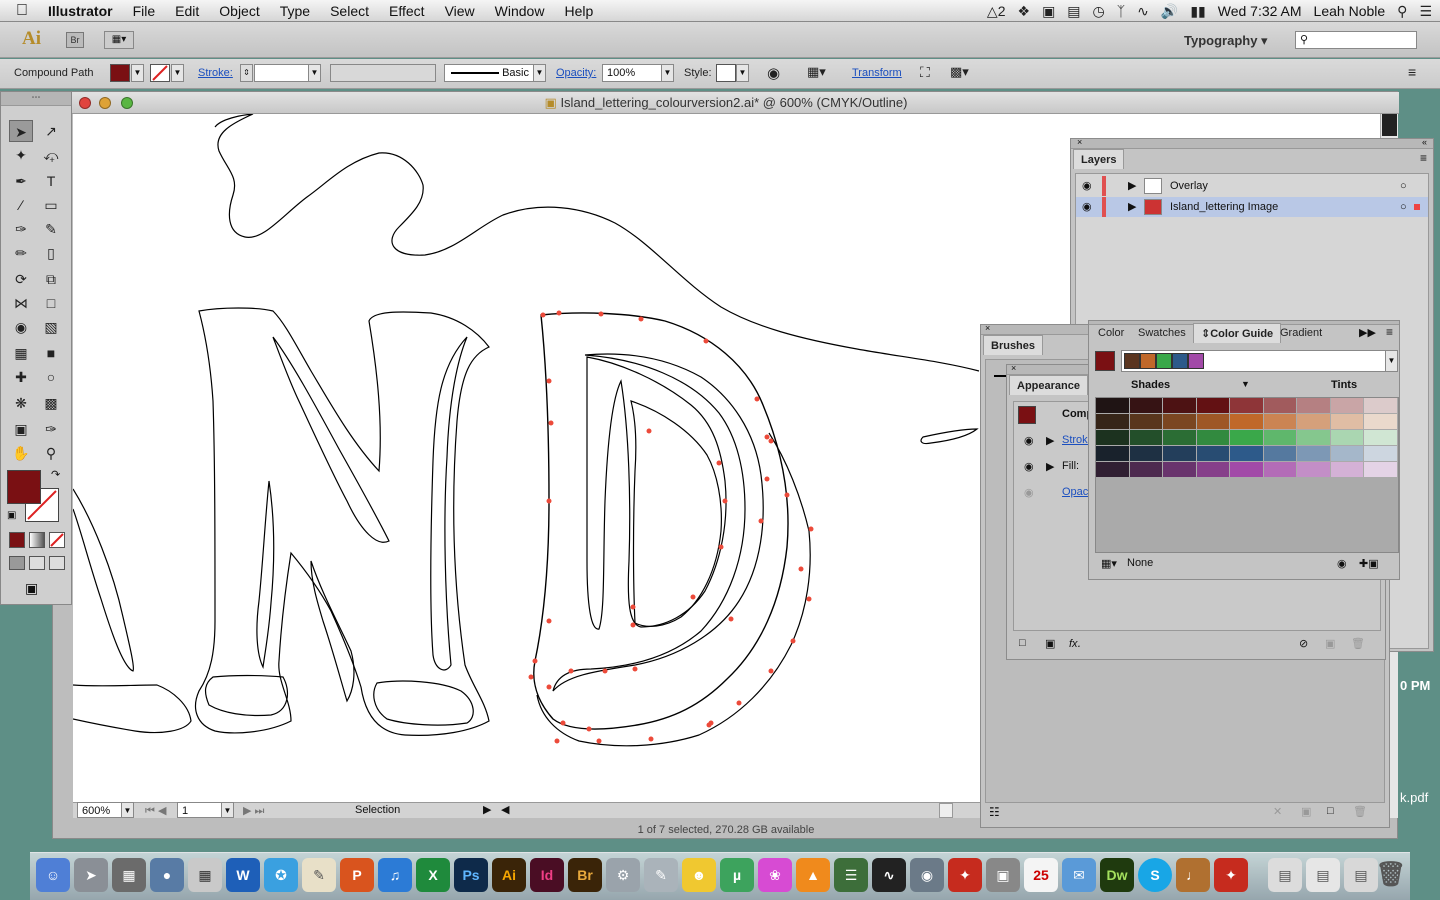  What do you see at coordinates (661, 875) in the screenshot?
I see `preview-icon: ✎` at bounding box center [661, 875].